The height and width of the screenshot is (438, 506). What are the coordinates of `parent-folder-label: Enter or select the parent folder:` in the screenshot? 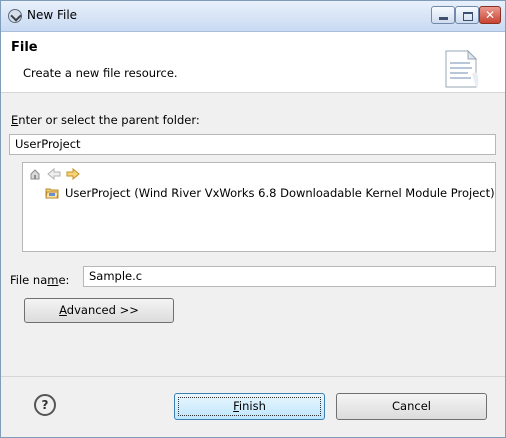 It's located at (105, 120).